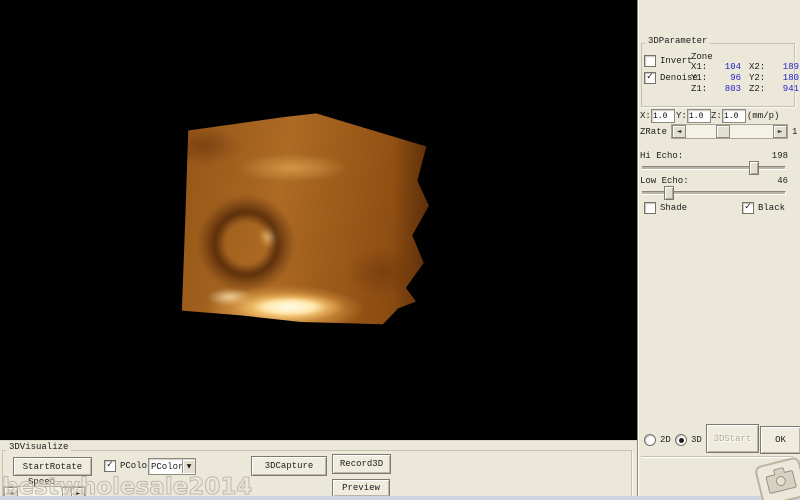  I want to click on record3d-button: Record3D, so click(361, 464).